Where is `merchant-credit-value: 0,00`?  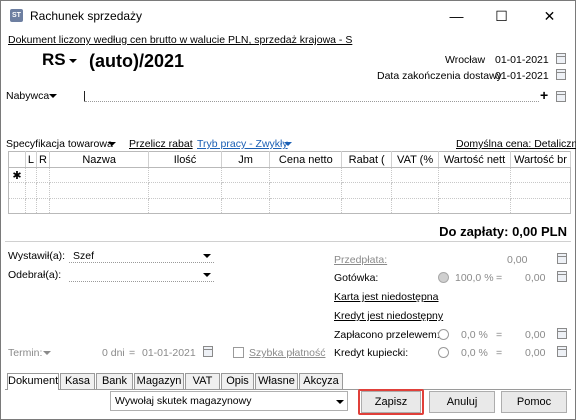 merchant-credit-value: 0,00 is located at coordinates (535, 353).